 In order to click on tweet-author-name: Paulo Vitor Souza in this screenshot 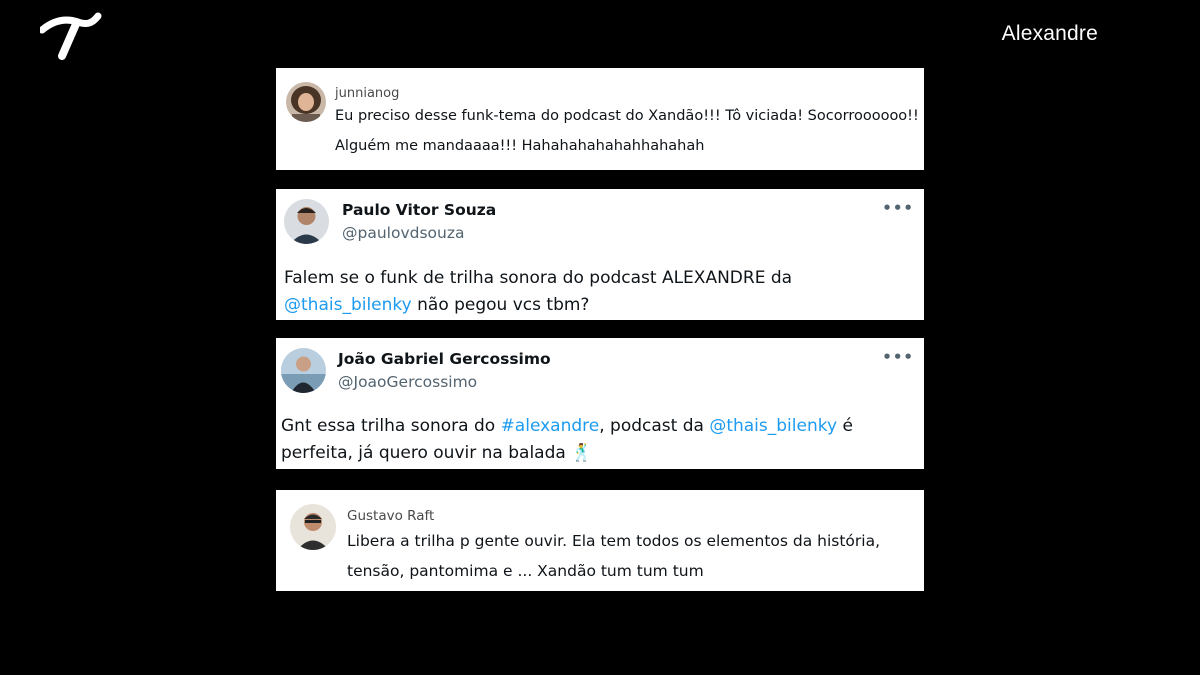, I will do `click(419, 210)`.